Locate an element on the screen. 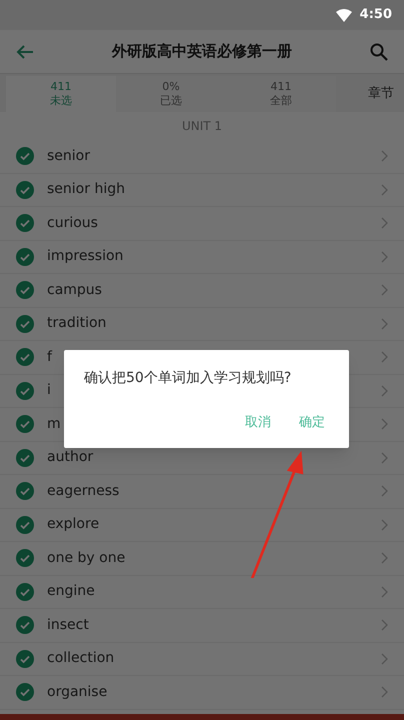 The width and height of the screenshot is (404, 720). word-text: explore is located at coordinates (73, 524).